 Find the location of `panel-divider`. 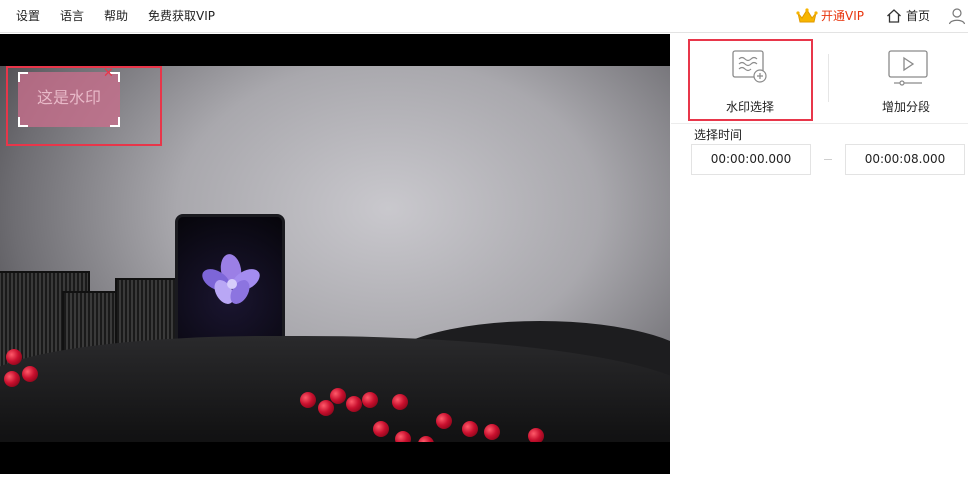

panel-divider is located at coordinates (819, 123).